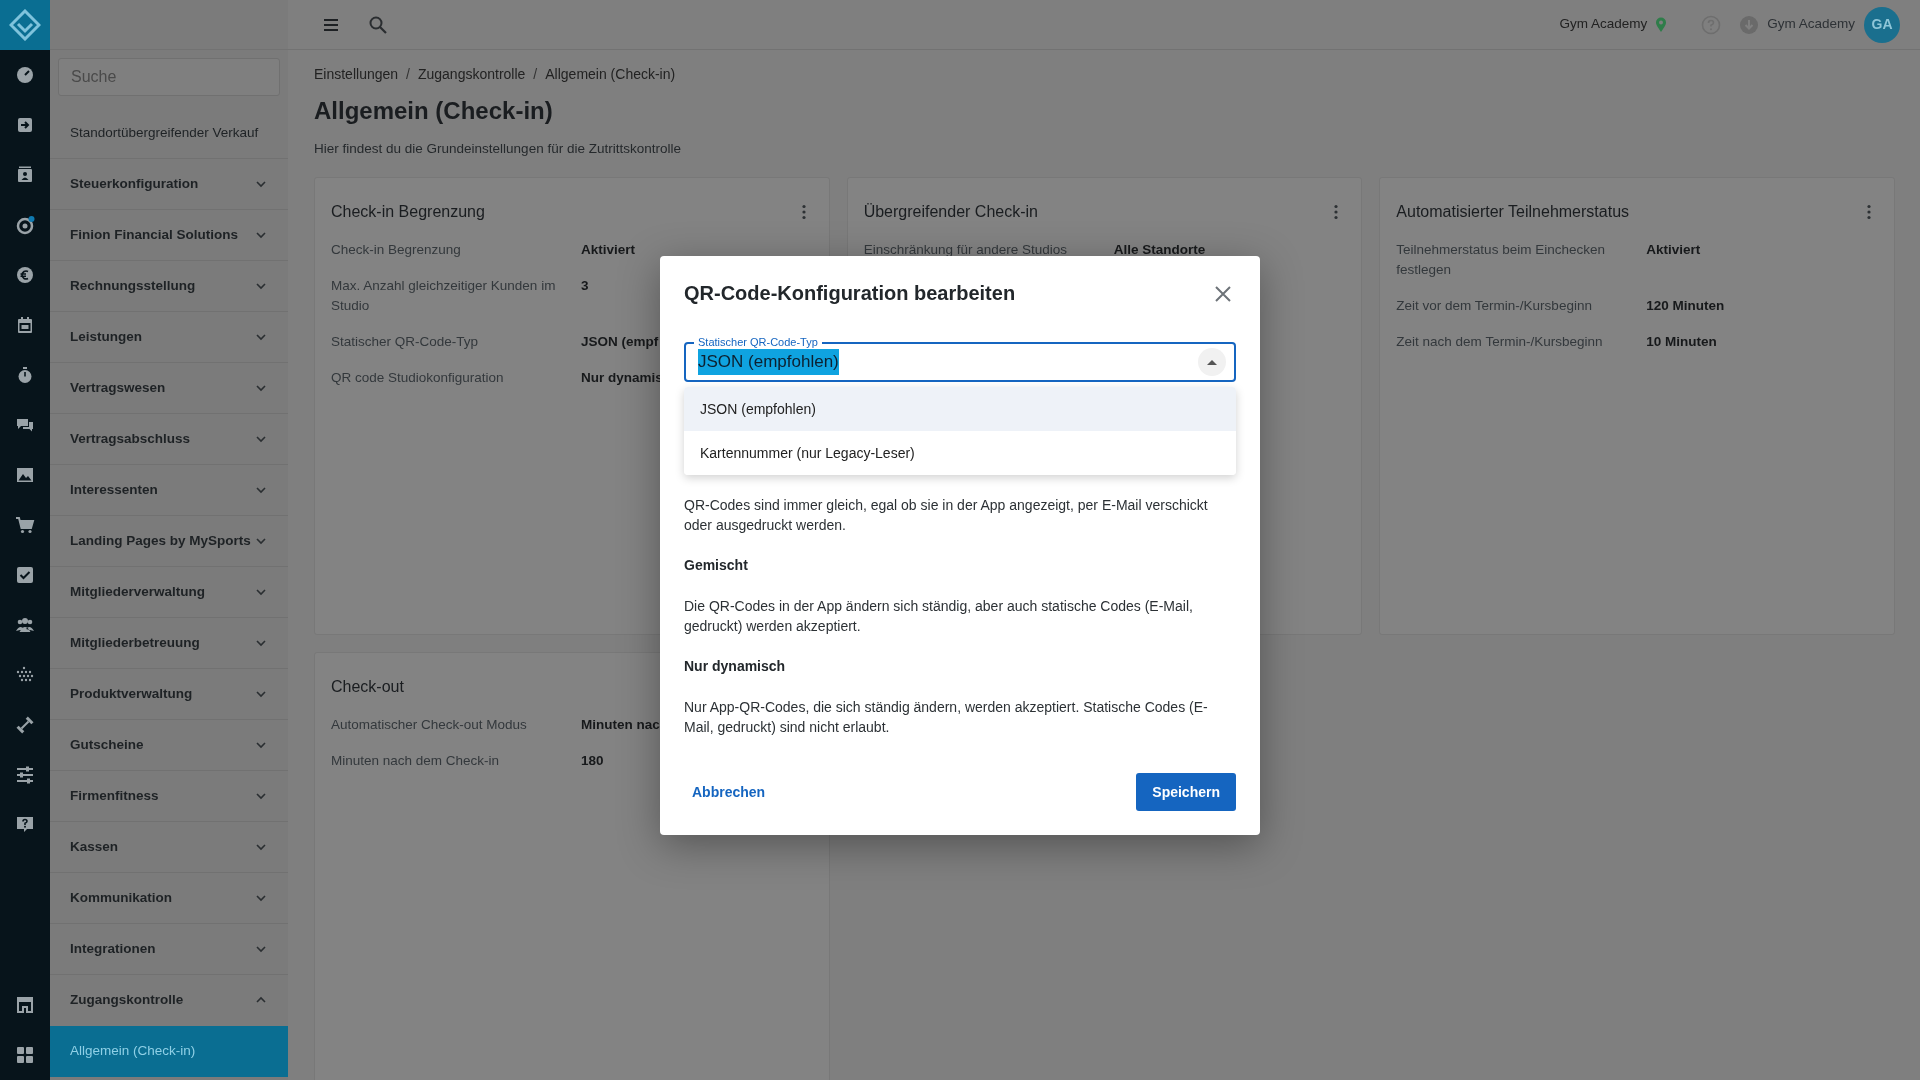  Describe the element at coordinates (1661, 24) in the screenshot. I see `pin-icon` at that location.